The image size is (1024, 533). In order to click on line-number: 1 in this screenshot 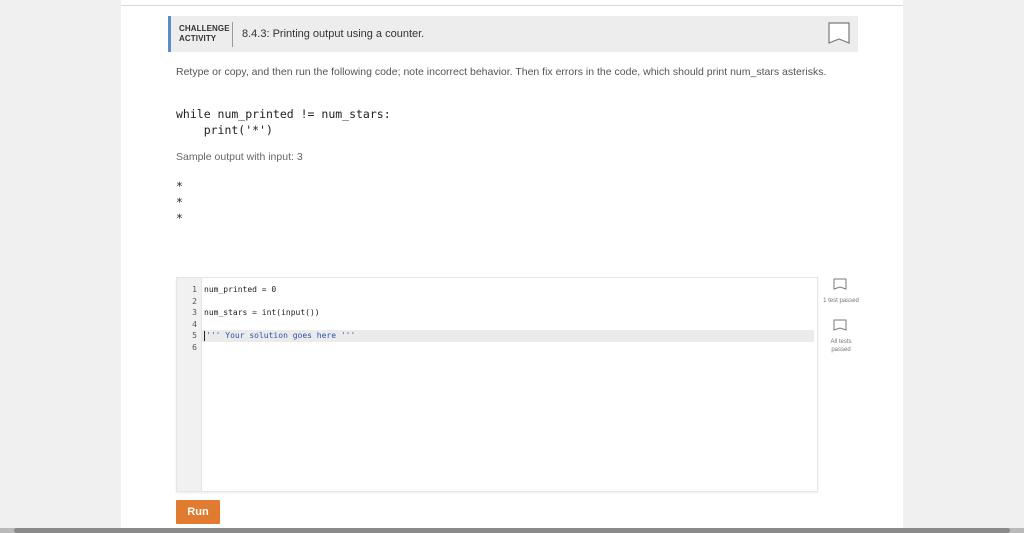, I will do `click(194, 289)`.